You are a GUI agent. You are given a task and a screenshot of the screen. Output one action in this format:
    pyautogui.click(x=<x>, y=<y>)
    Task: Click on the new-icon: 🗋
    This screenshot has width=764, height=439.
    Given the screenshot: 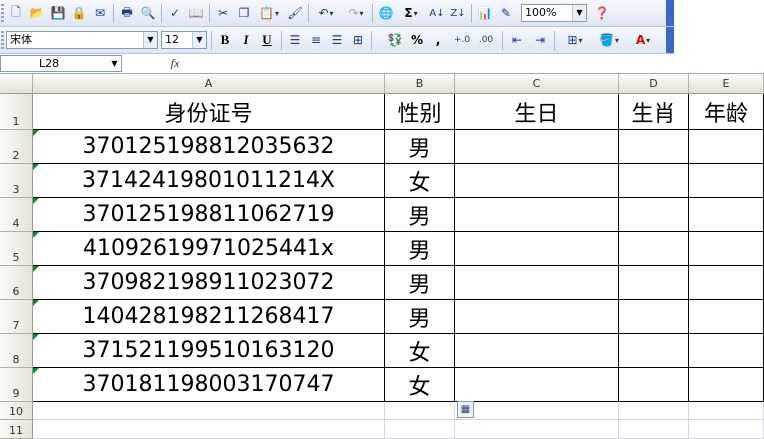 What is the action you would take?
    pyautogui.click(x=16, y=13)
    